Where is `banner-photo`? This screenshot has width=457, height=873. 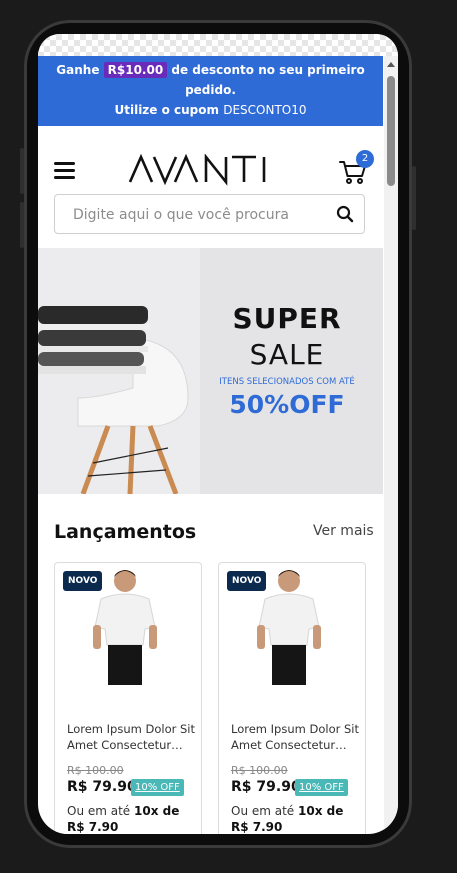 banner-photo is located at coordinates (119, 371).